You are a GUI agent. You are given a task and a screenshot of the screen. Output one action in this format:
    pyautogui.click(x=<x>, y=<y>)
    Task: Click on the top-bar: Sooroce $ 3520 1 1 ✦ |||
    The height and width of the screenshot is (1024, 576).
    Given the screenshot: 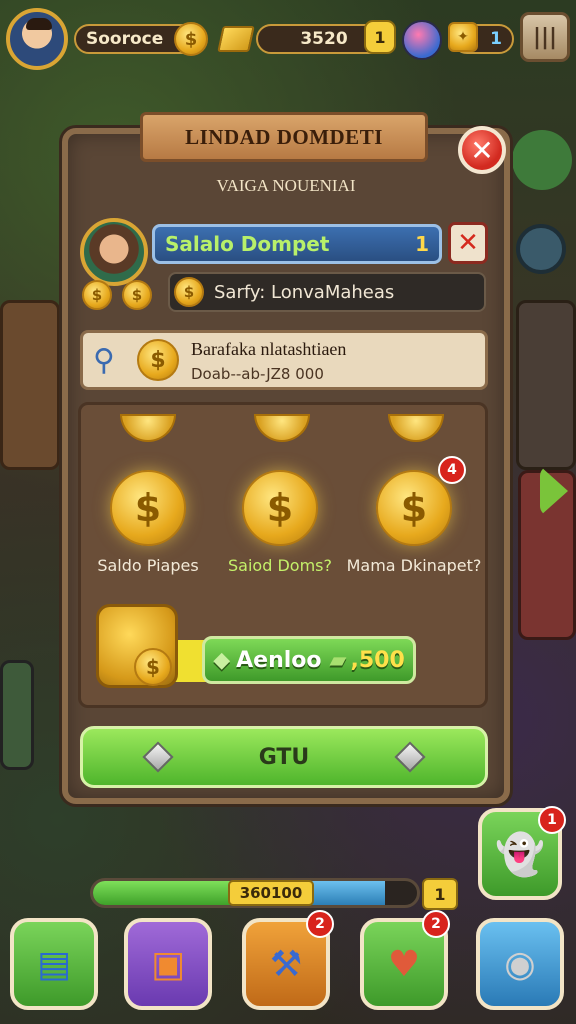 What is the action you would take?
    pyautogui.click(x=288, y=39)
    